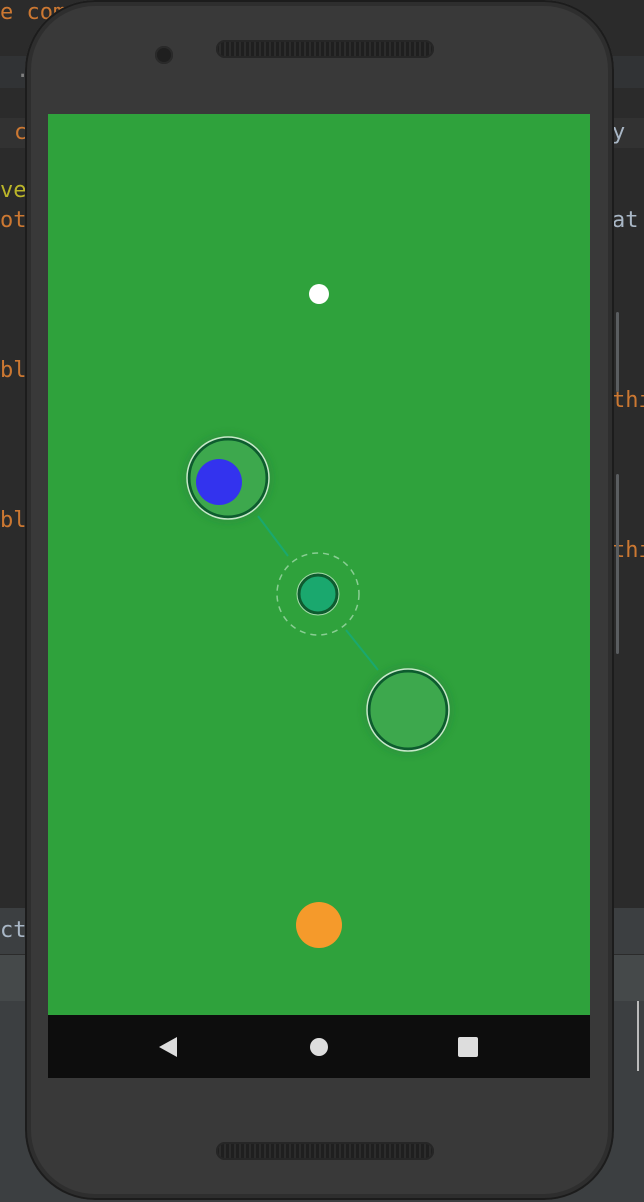  Describe the element at coordinates (325, 49) in the screenshot. I see `top-speaker-grille` at that location.